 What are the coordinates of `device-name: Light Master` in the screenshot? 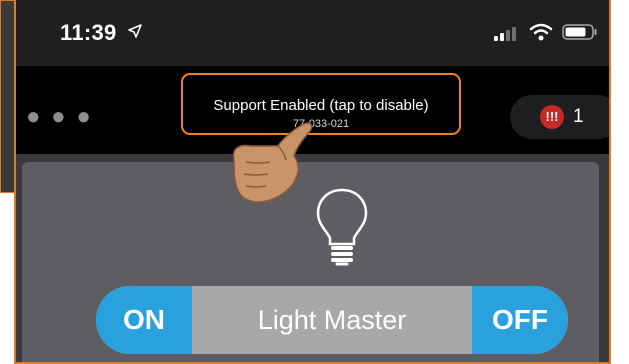 It's located at (332, 320).